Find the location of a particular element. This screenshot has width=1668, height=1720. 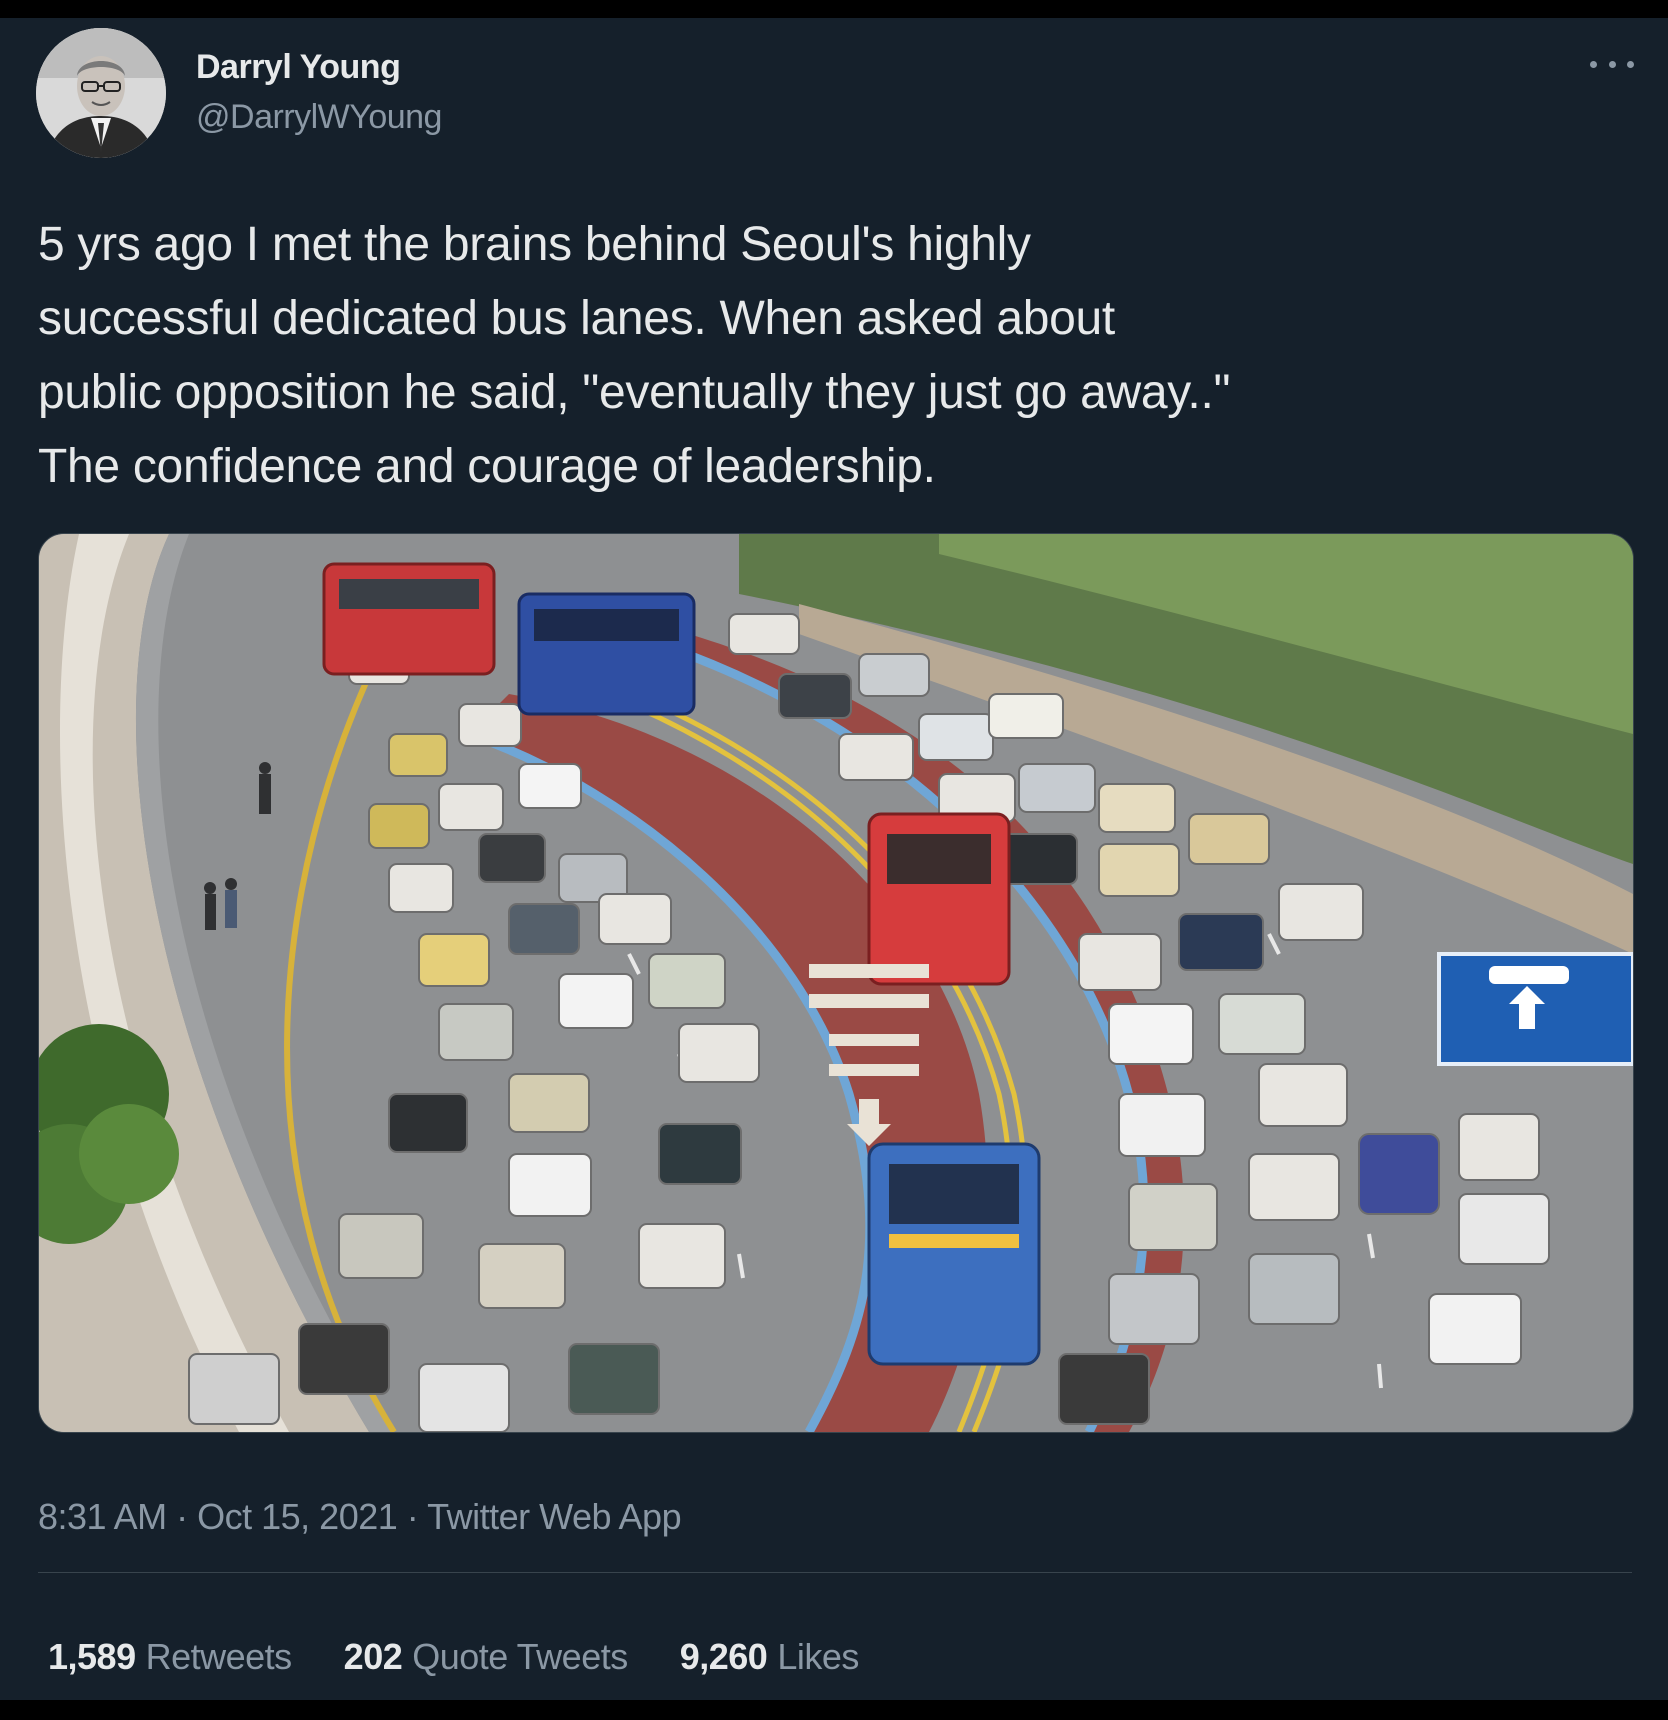

tweet-date: Oct 15, 2021 is located at coordinates (297, 1516).